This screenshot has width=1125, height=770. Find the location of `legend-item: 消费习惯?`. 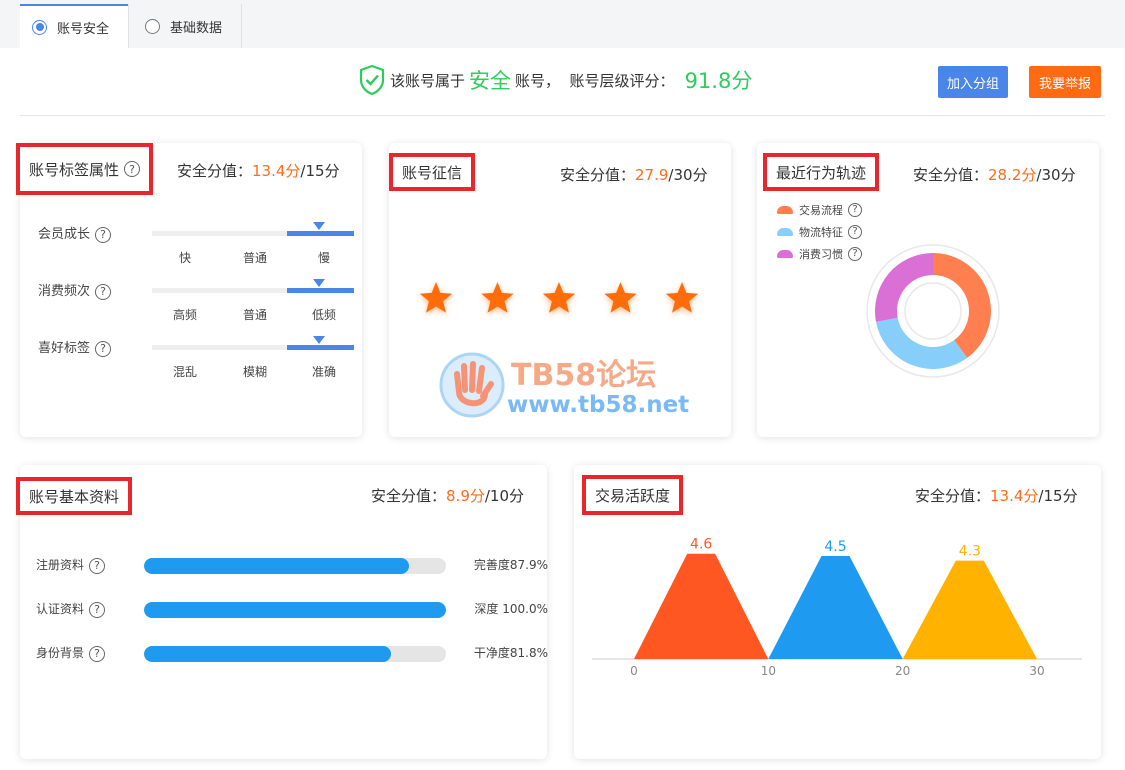

legend-item: 消费习惯? is located at coordinates (819, 254).